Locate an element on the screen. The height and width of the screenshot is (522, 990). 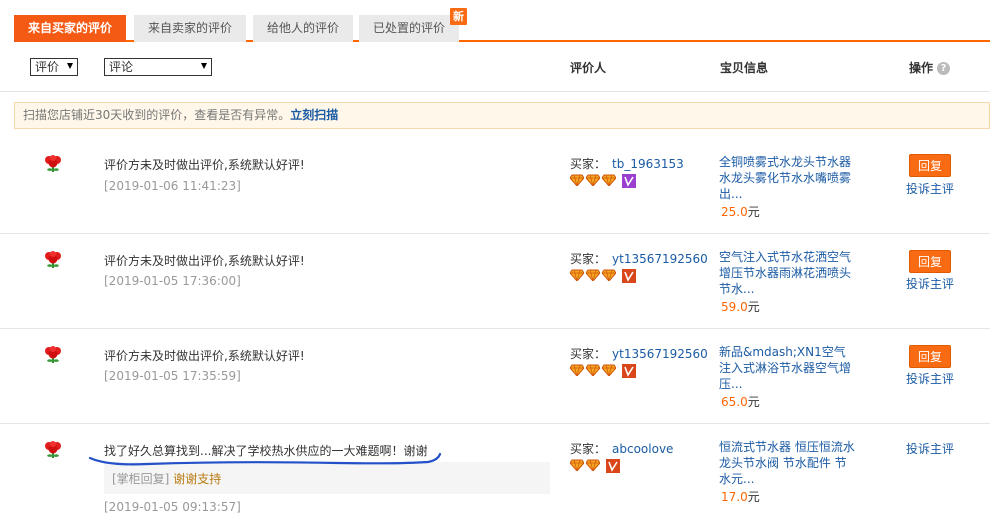
item-price: 17.0元 is located at coordinates (740, 496).